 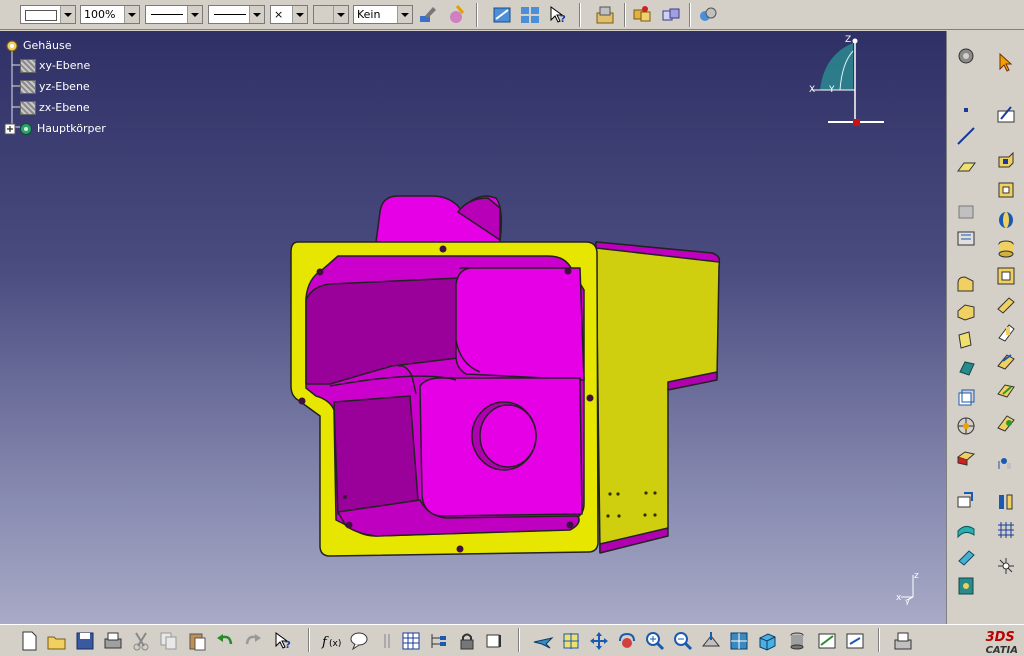 What do you see at coordinates (655, 641) in the screenshot?
I see `zoom-in-icon` at bounding box center [655, 641].